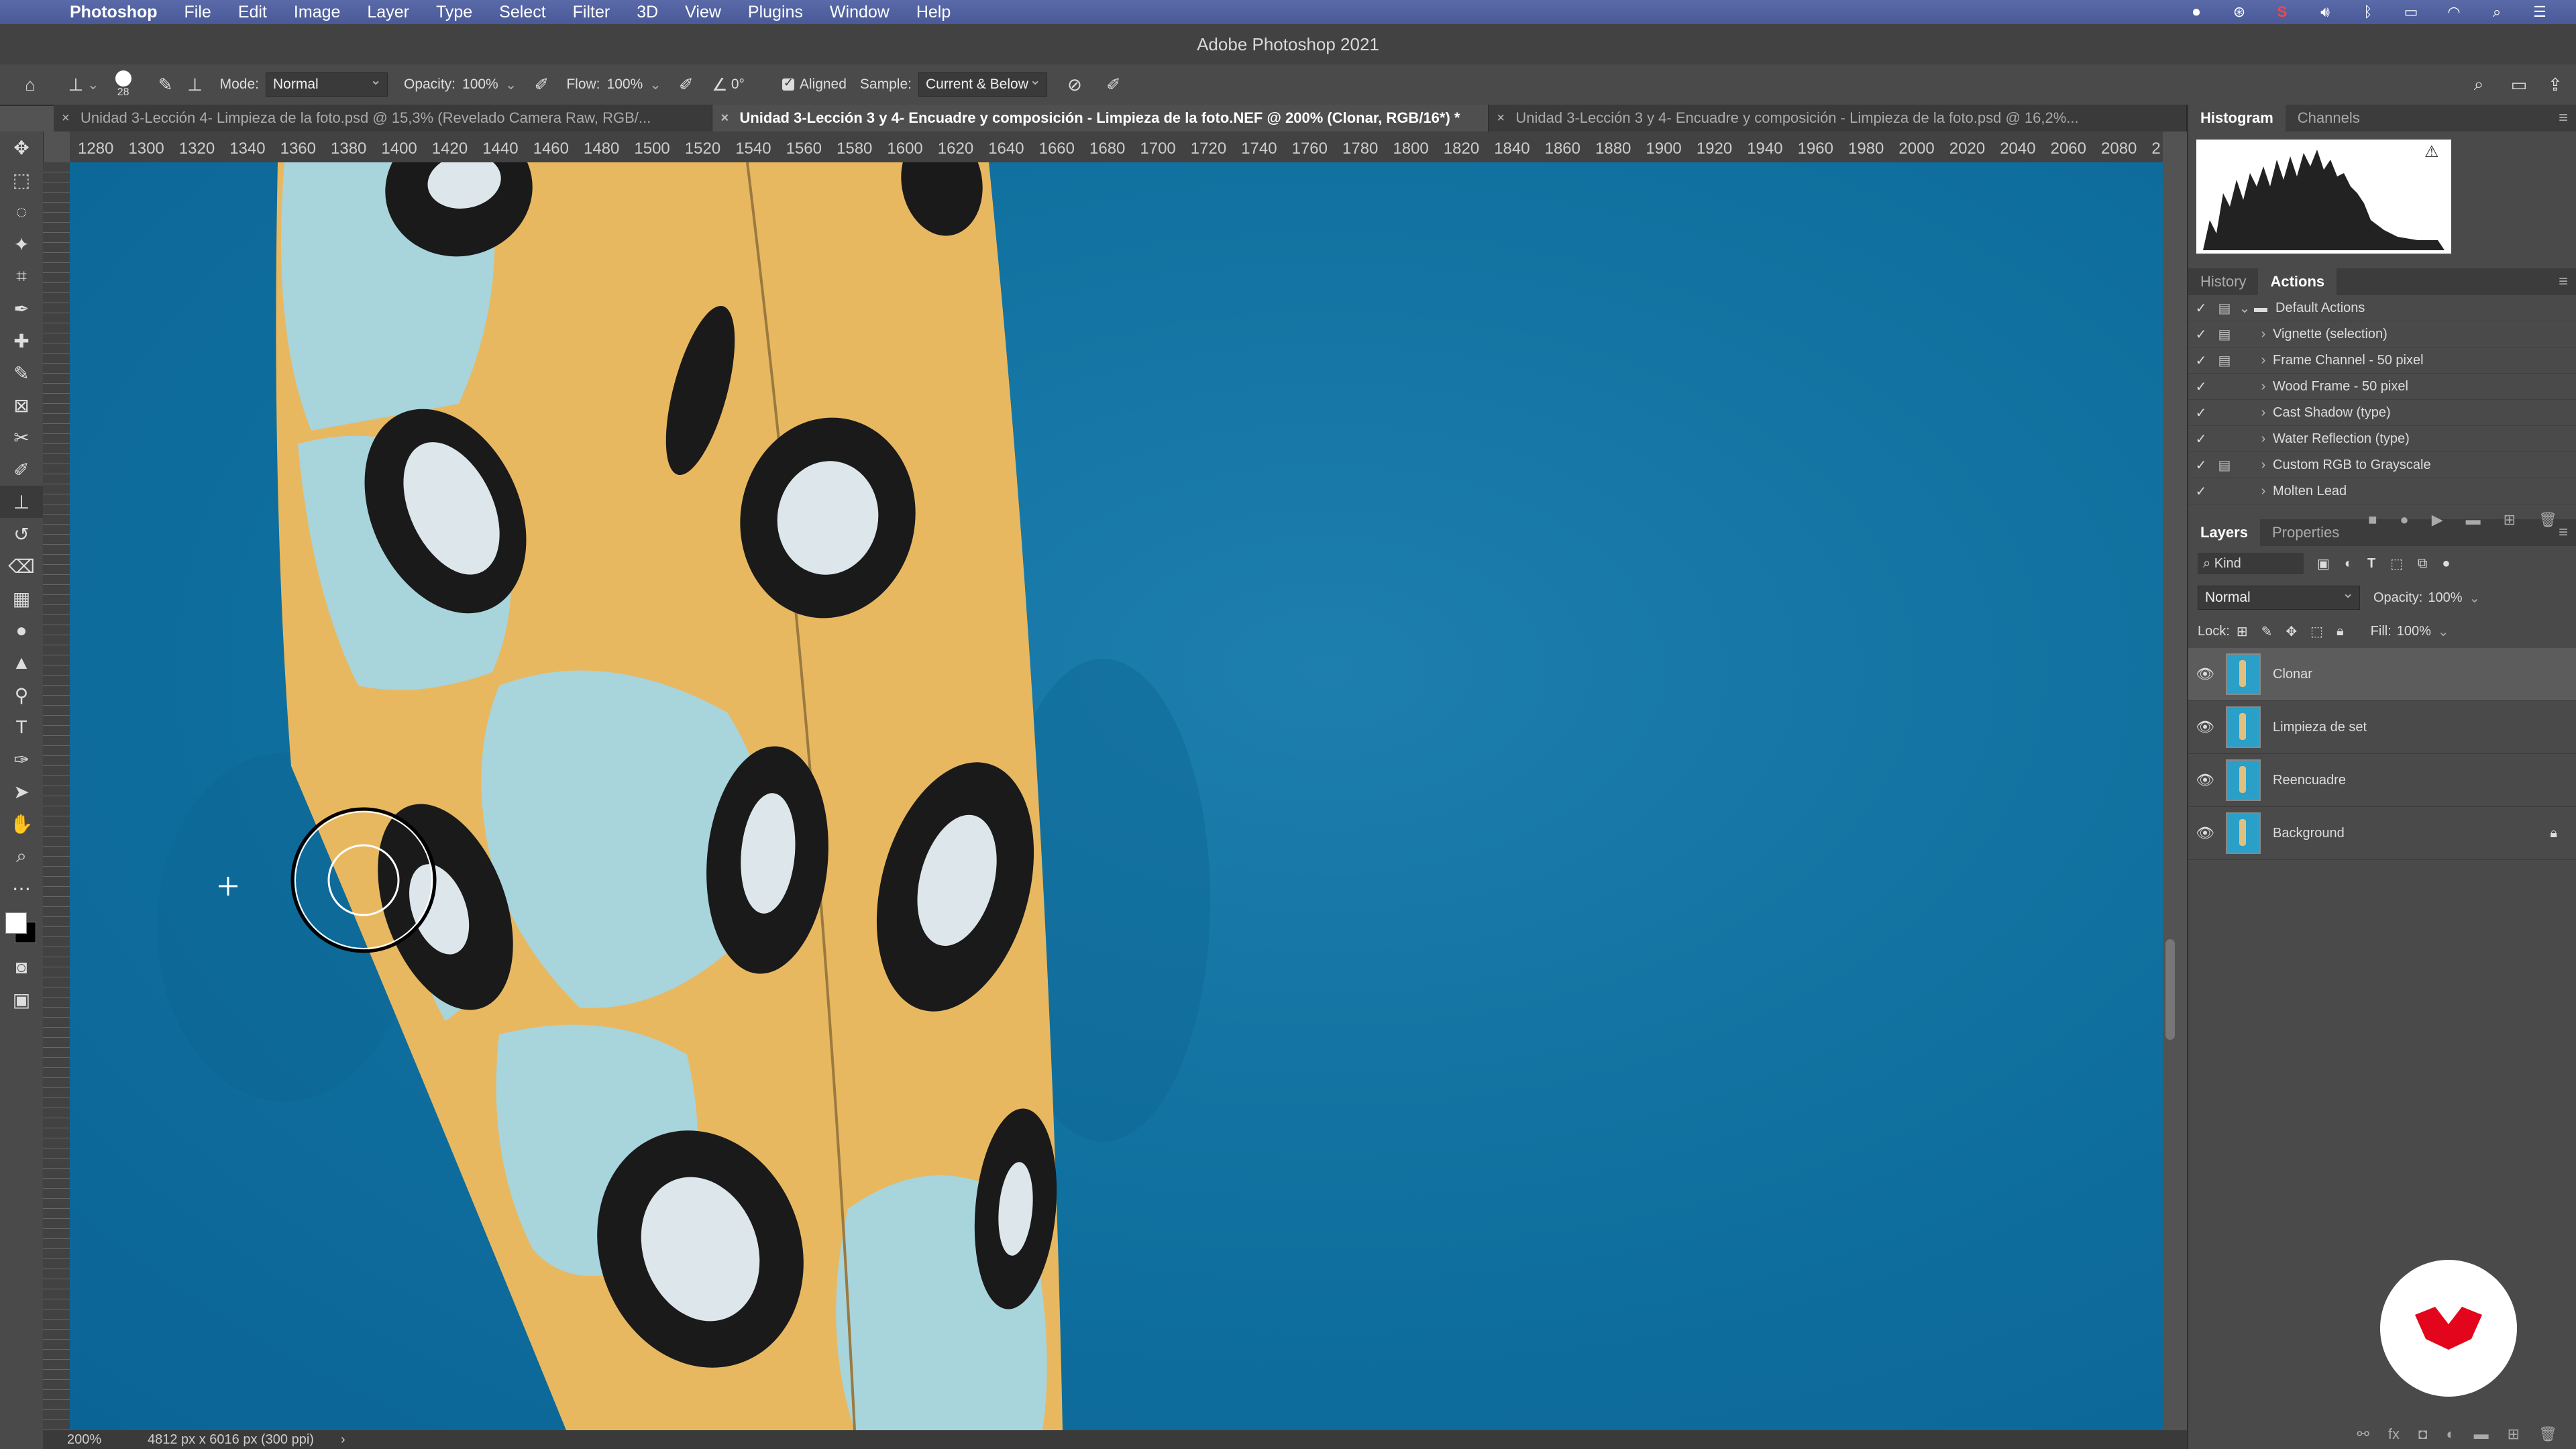  What do you see at coordinates (21, 244) in the screenshot?
I see `magic-wand-tool-icon: ✦` at bounding box center [21, 244].